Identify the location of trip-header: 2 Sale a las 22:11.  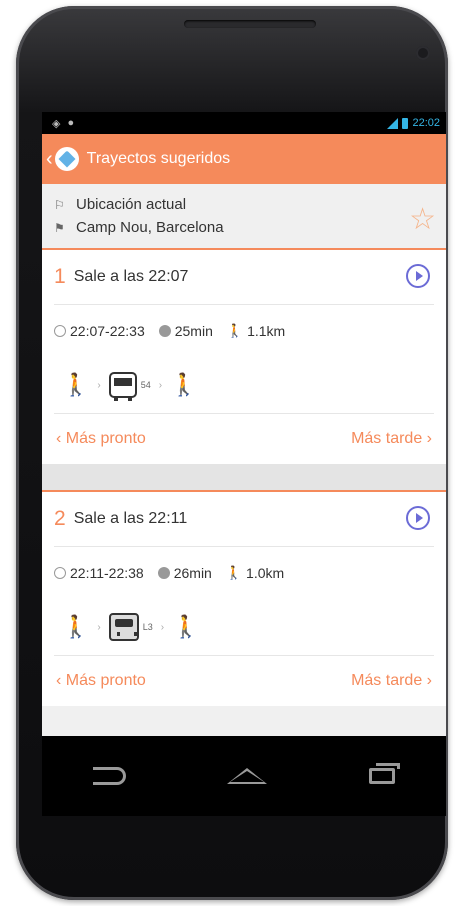
(244, 519).